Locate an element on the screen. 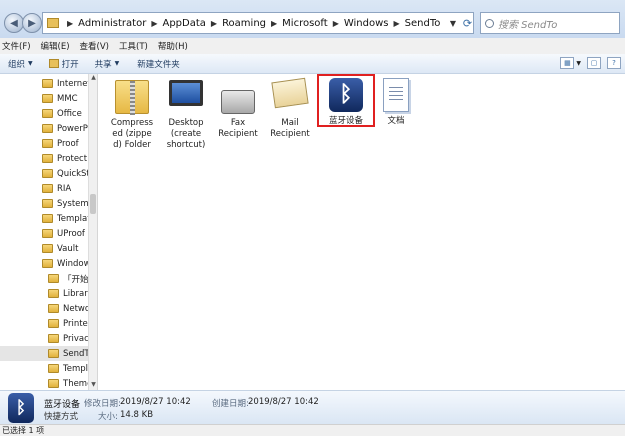  modified-value: 2019/8/27 10:42 is located at coordinates (155, 402).